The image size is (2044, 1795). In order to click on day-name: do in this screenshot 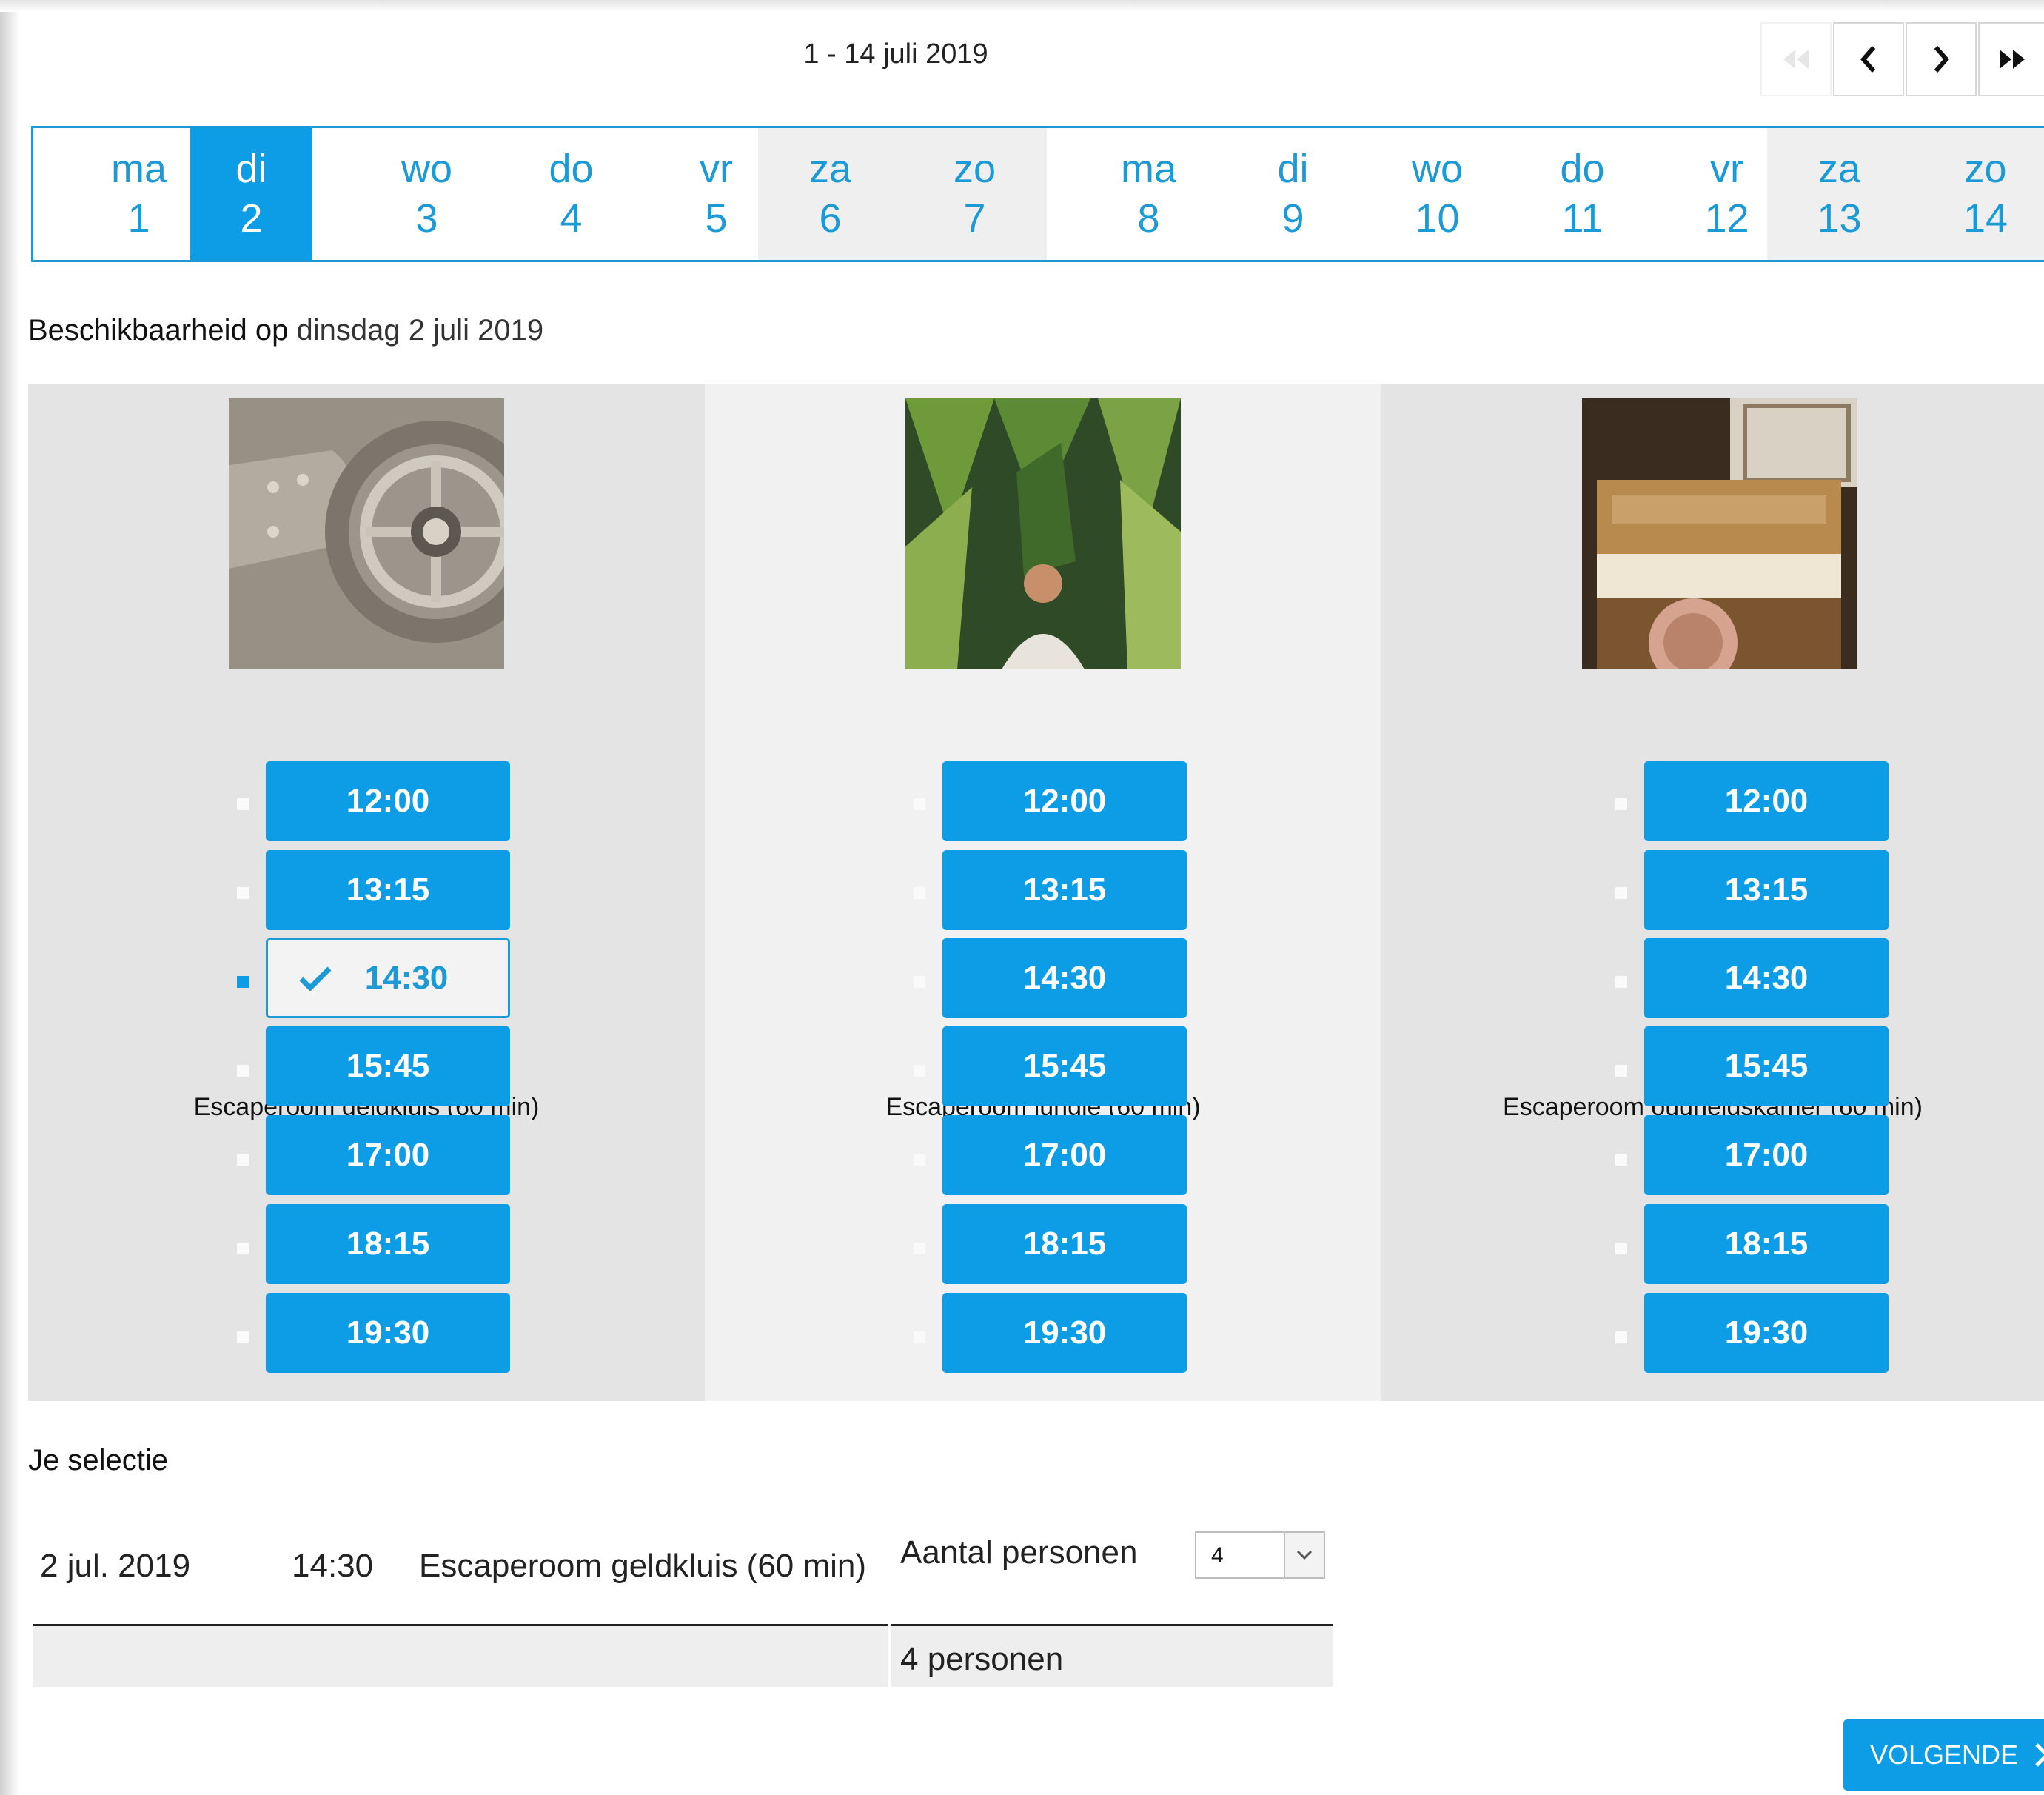, I will do `click(1583, 169)`.